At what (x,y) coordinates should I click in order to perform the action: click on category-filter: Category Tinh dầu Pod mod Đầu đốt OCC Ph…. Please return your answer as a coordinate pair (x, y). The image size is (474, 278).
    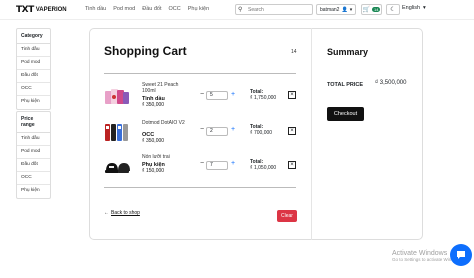
    Looking at the image, I should click on (33, 69).